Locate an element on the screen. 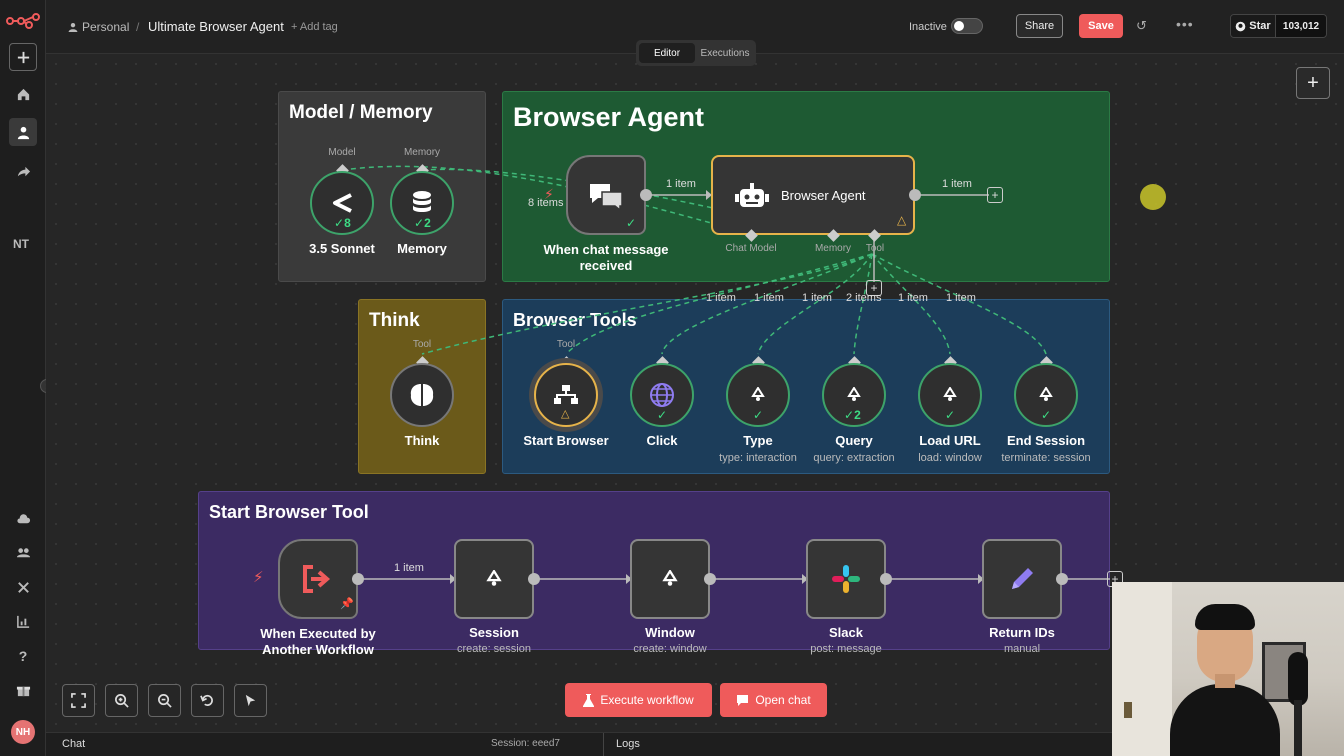  cursor-icon is located at coordinates (250, 700).